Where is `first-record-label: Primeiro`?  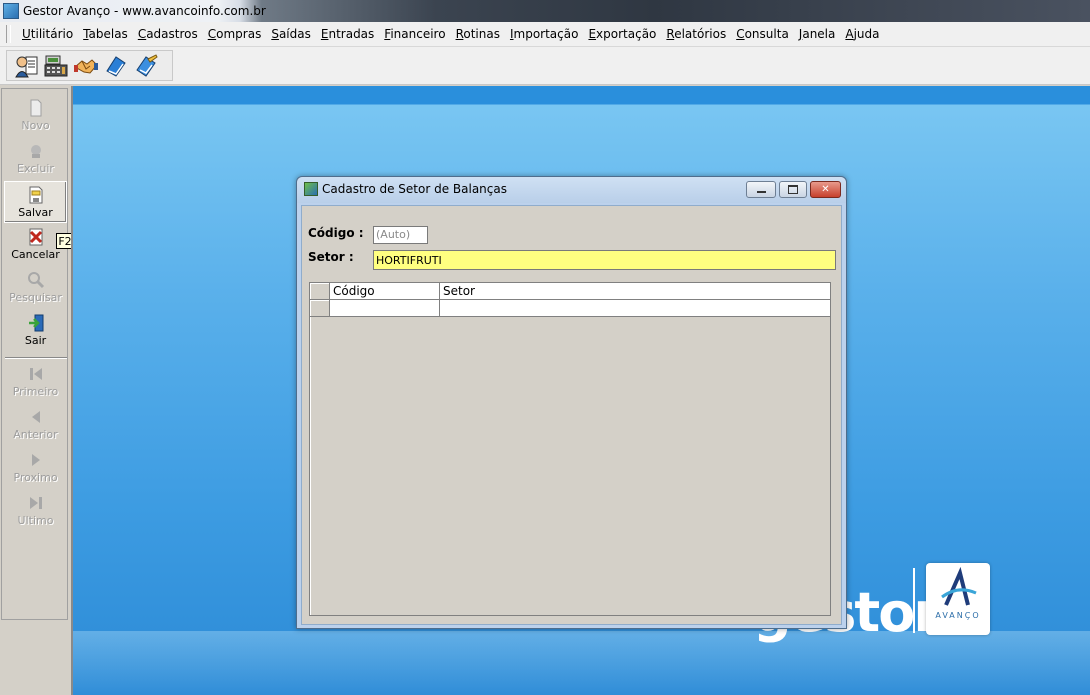 first-record-label: Primeiro is located at coordinates (35, 391).